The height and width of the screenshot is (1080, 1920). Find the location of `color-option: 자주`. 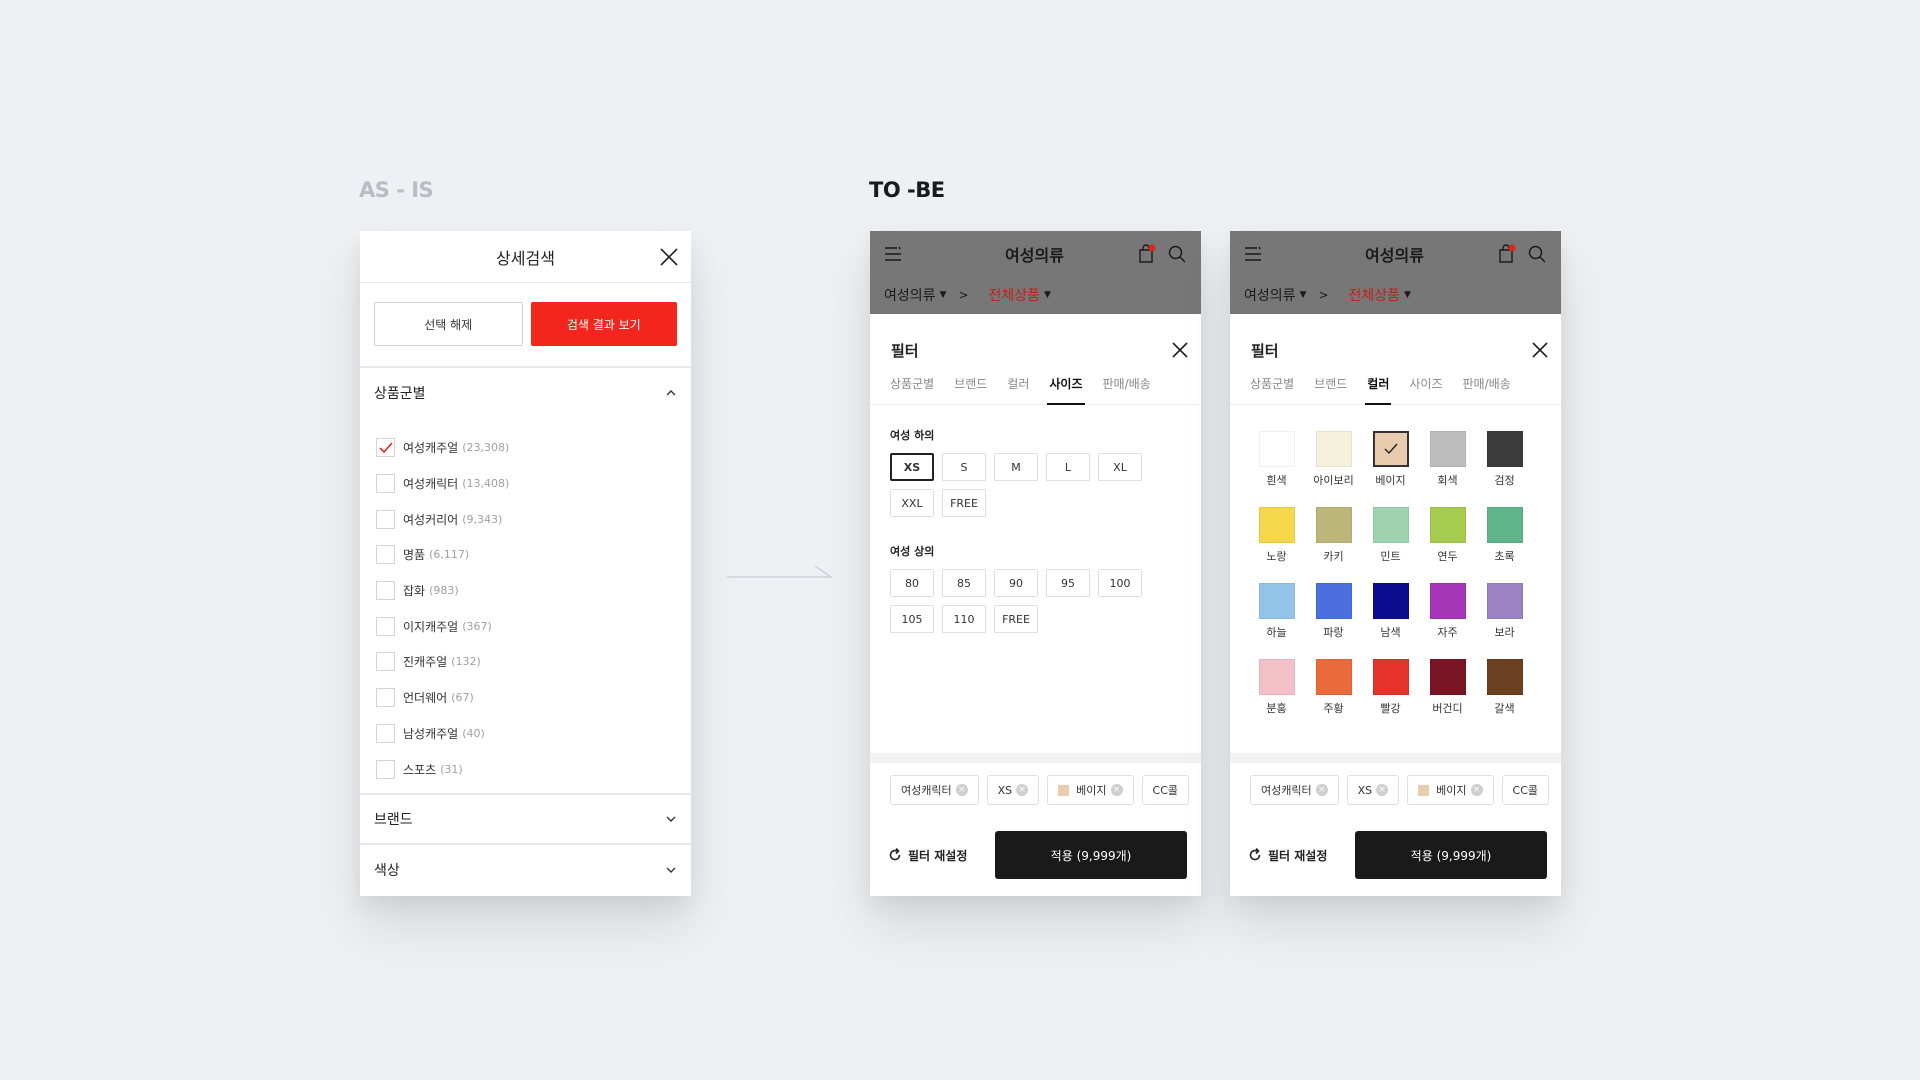

color-option: 자주 is located at coordinates (1447, 619).